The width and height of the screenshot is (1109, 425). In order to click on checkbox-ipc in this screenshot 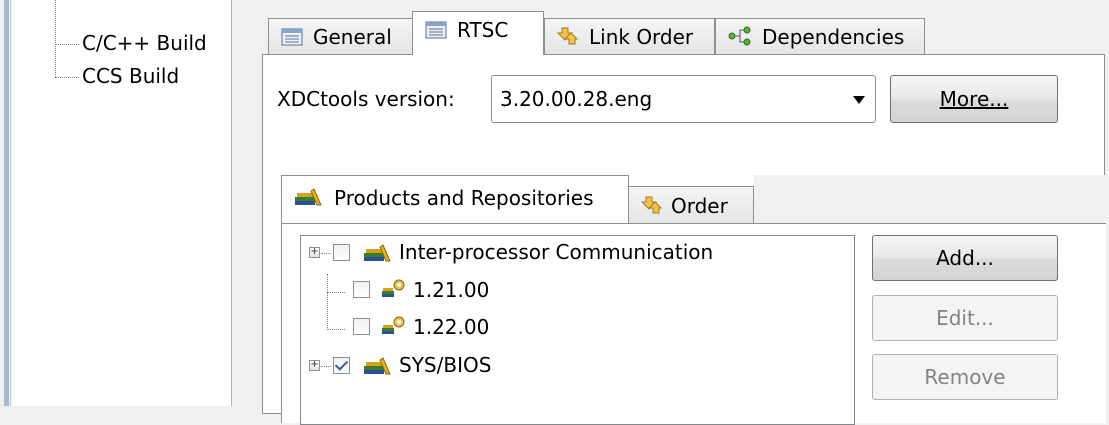, I will do `click(341, 252)`.